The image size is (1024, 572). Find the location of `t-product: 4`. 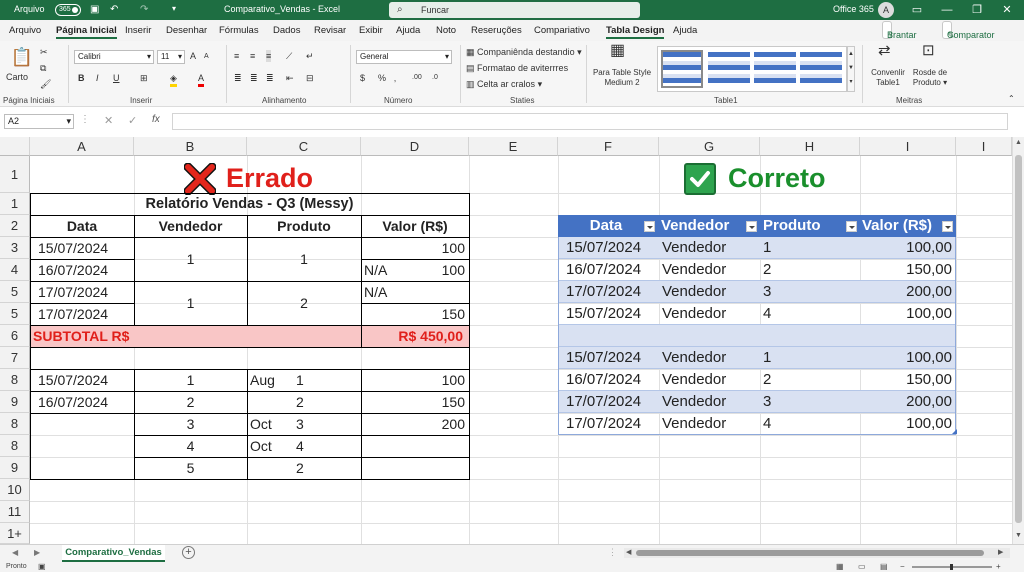

t-product: 4 is located at coordinates (767, 314).